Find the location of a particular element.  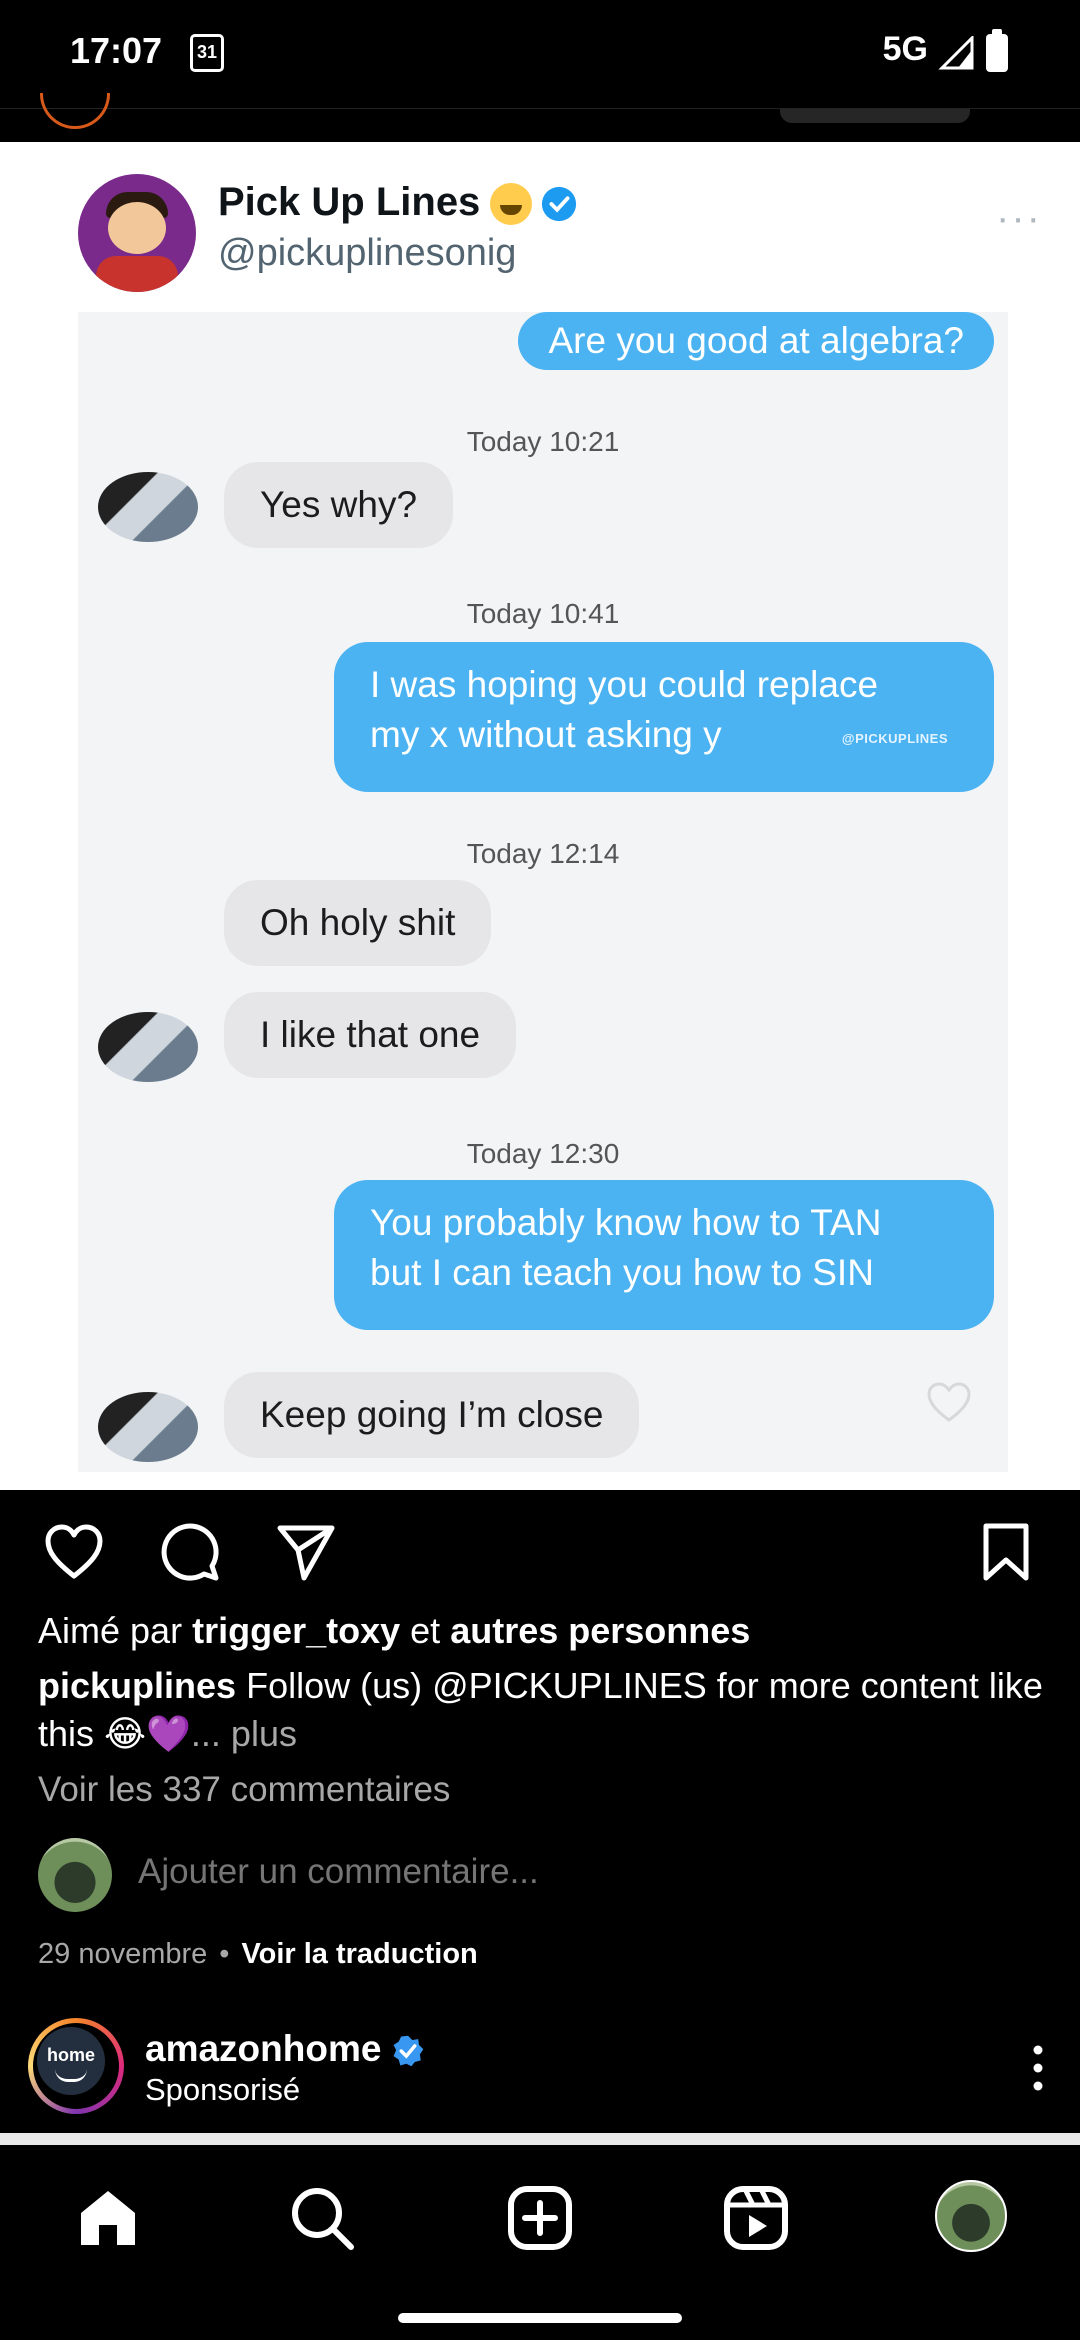

tweet-display-name: Pick Up Lines is located at coordinates (398, 203).